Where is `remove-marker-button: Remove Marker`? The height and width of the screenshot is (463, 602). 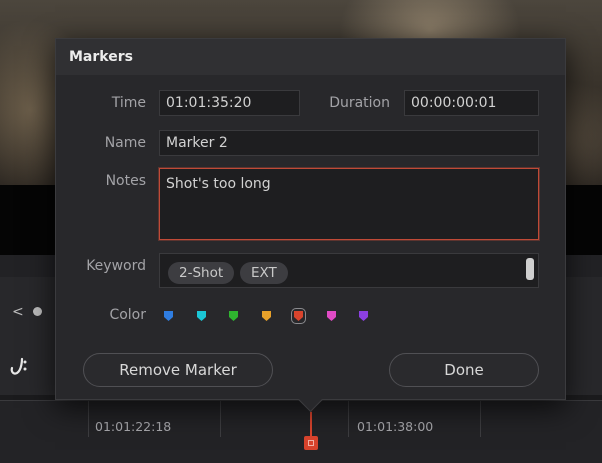 remove-marker-button: Remove Marker is located at coordinates (178, 370).